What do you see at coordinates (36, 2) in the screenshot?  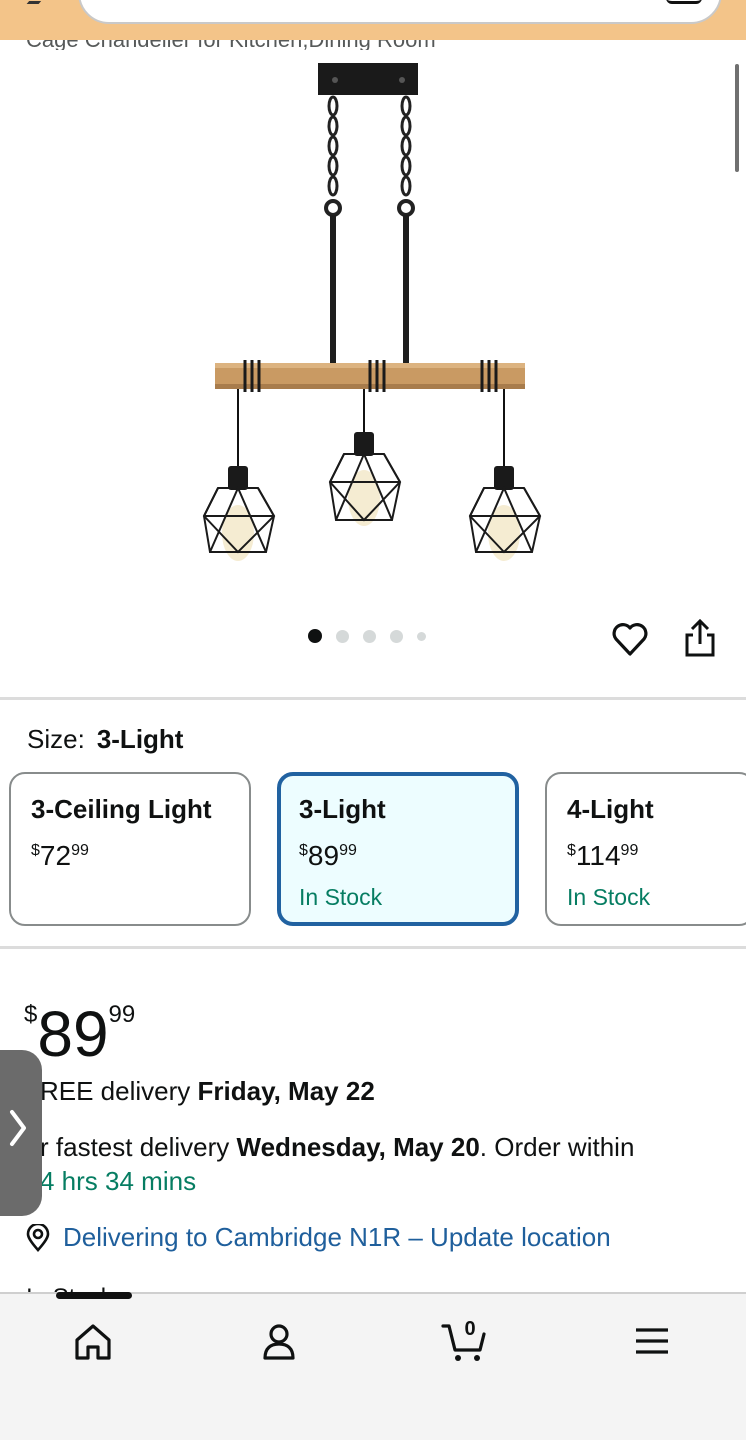 I see `back-arrow-icon` at bounding box center [36, 2].